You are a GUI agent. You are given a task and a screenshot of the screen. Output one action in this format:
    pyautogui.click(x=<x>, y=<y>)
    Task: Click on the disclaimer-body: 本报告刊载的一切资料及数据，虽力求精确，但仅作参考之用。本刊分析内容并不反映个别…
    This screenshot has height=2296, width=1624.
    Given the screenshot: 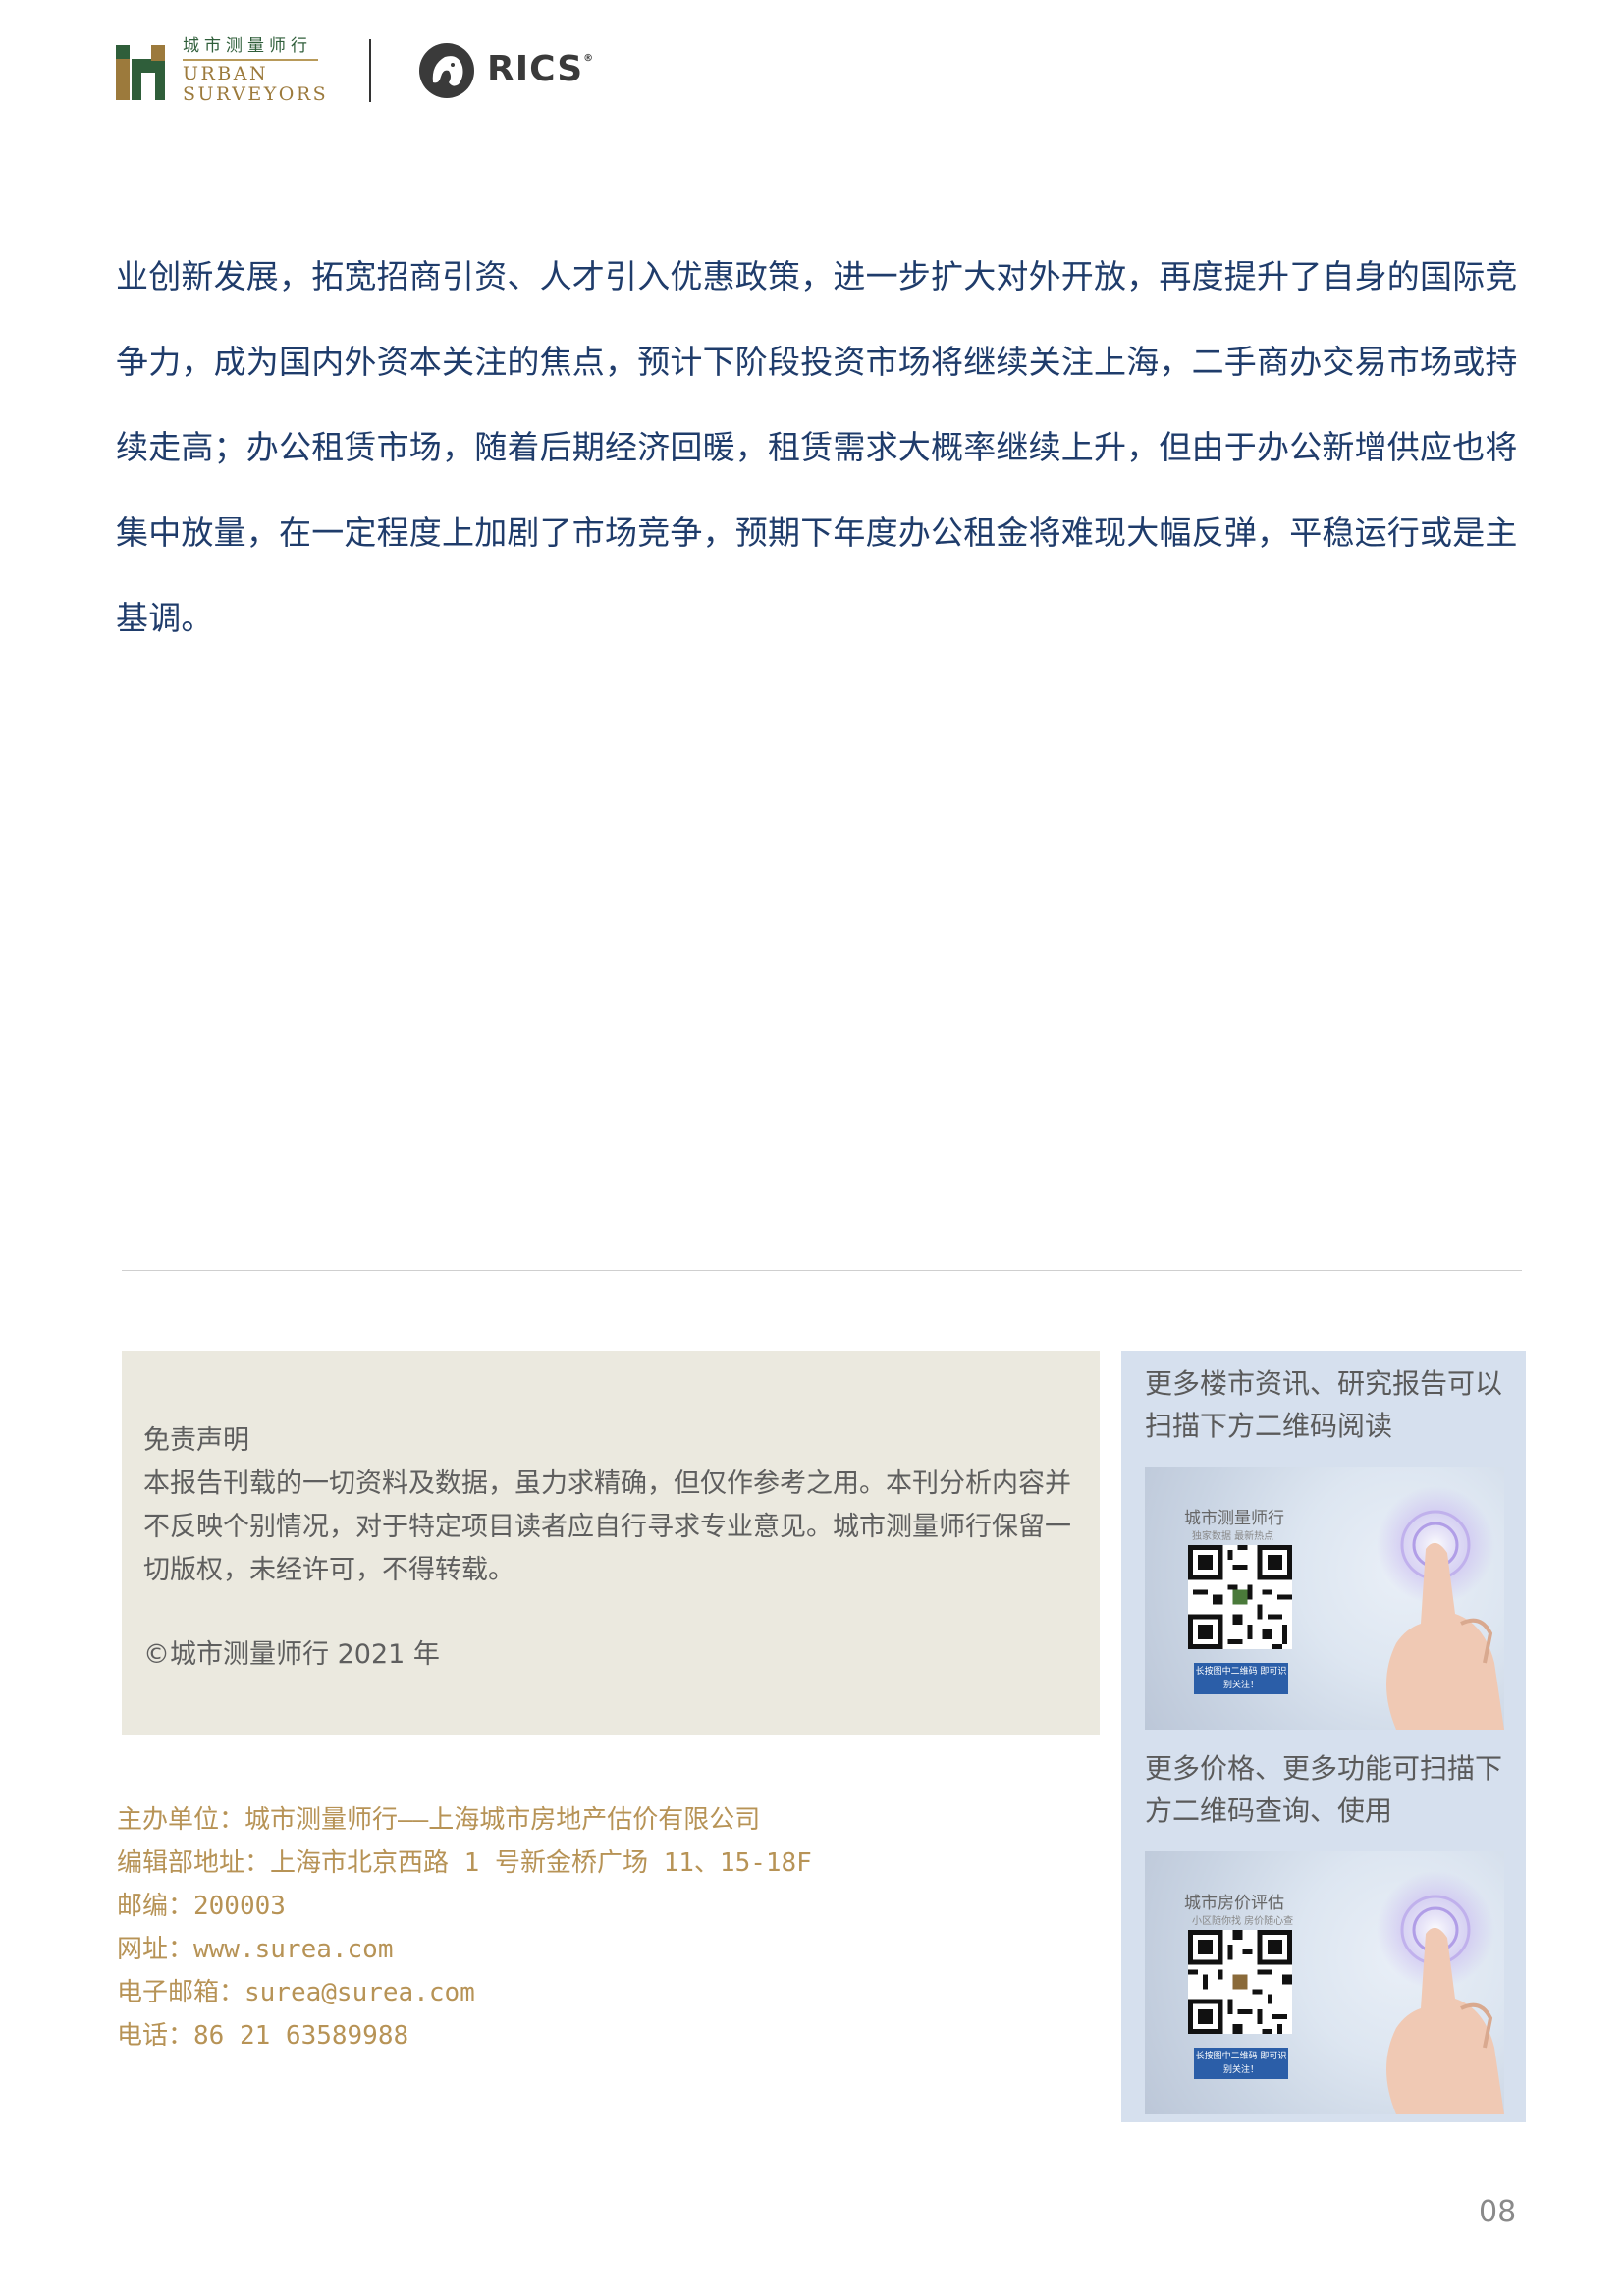 What is the action you would take?
    pyautogui.click(x=607, y=1526)
    